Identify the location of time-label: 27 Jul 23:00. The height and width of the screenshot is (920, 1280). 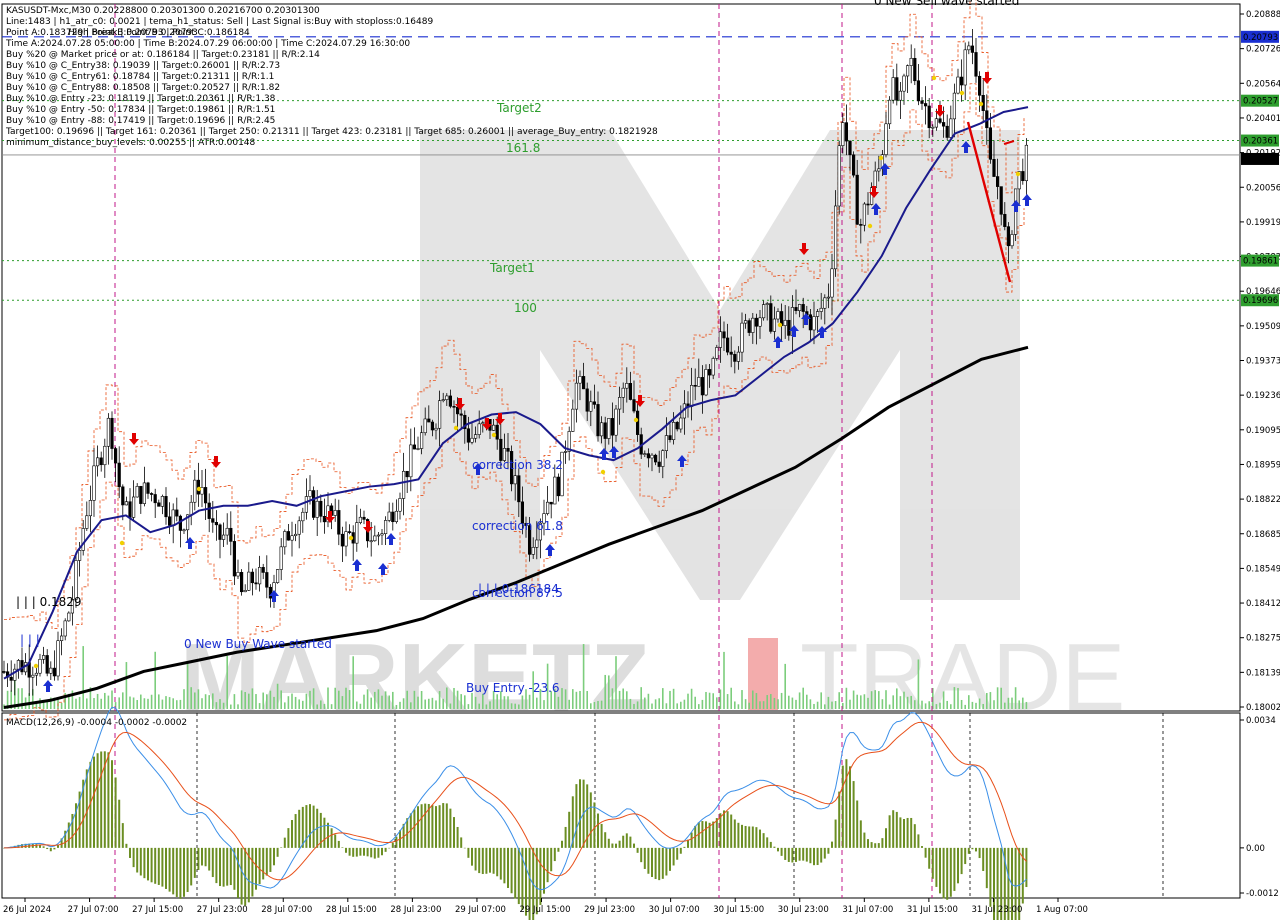
(222, 910).